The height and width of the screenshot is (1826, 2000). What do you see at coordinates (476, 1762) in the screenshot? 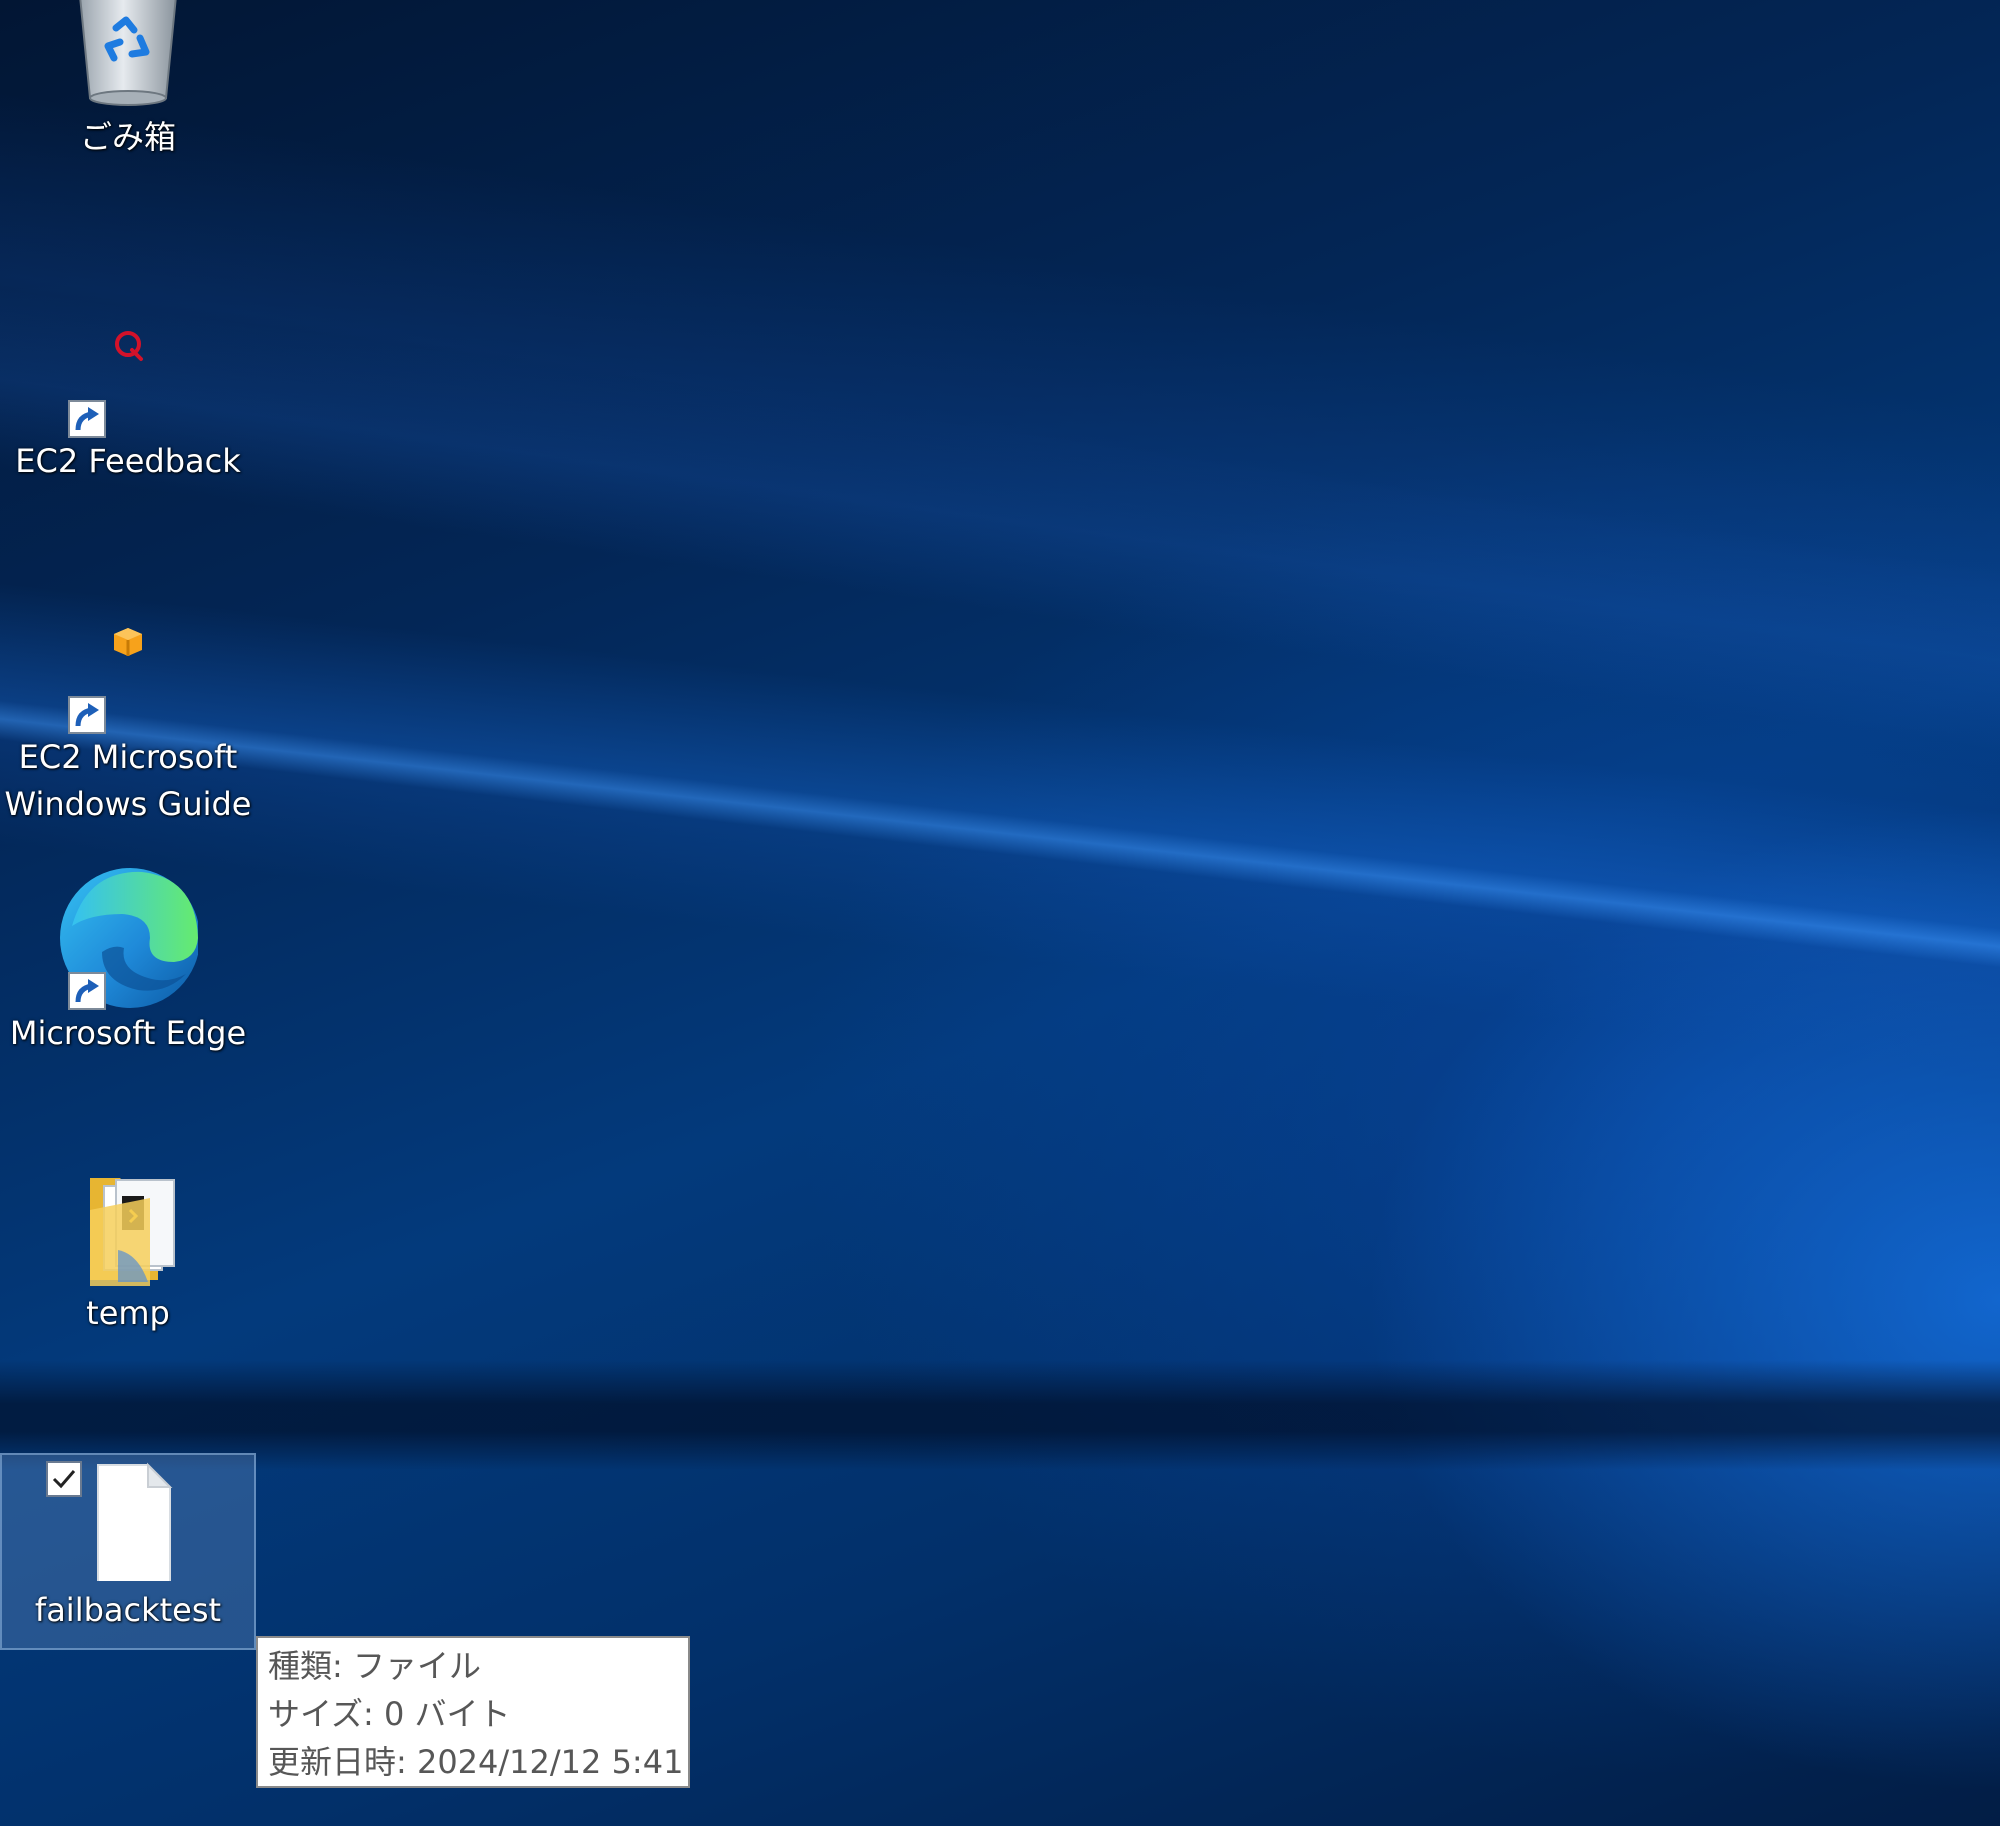
I see `tooltip-modified: 更新日時: 2024/12/12 5:41` at bounding box center [476, 1762].